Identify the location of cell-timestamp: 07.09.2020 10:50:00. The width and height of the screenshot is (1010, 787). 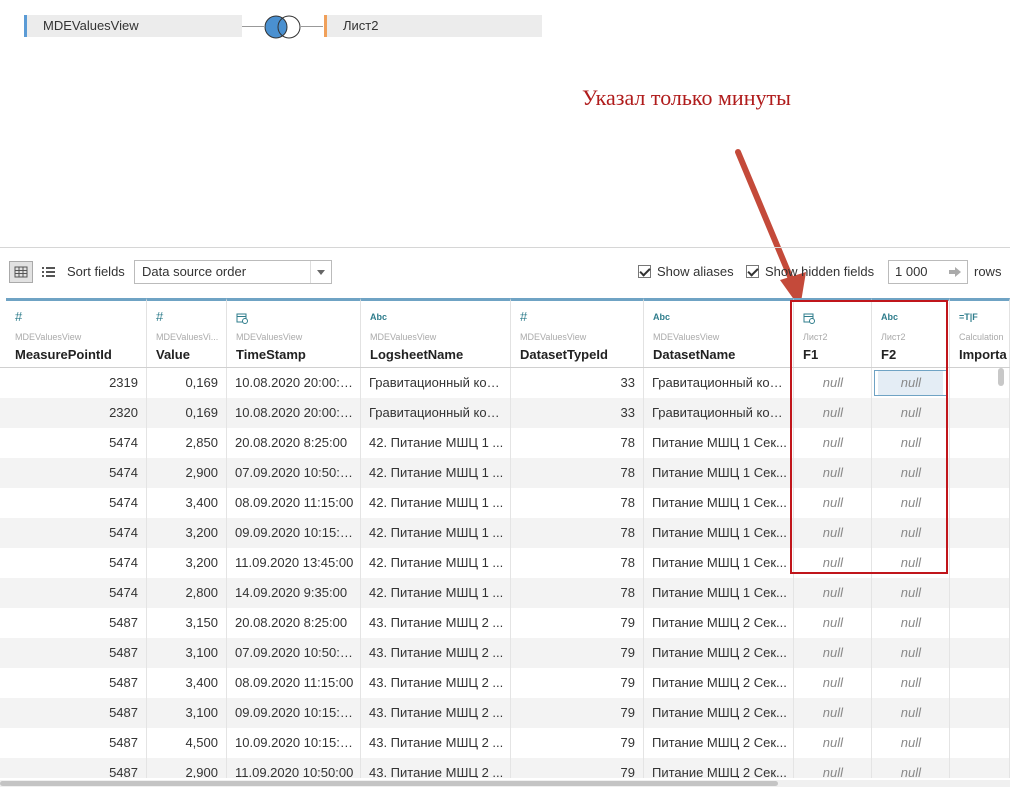
(294, 473).